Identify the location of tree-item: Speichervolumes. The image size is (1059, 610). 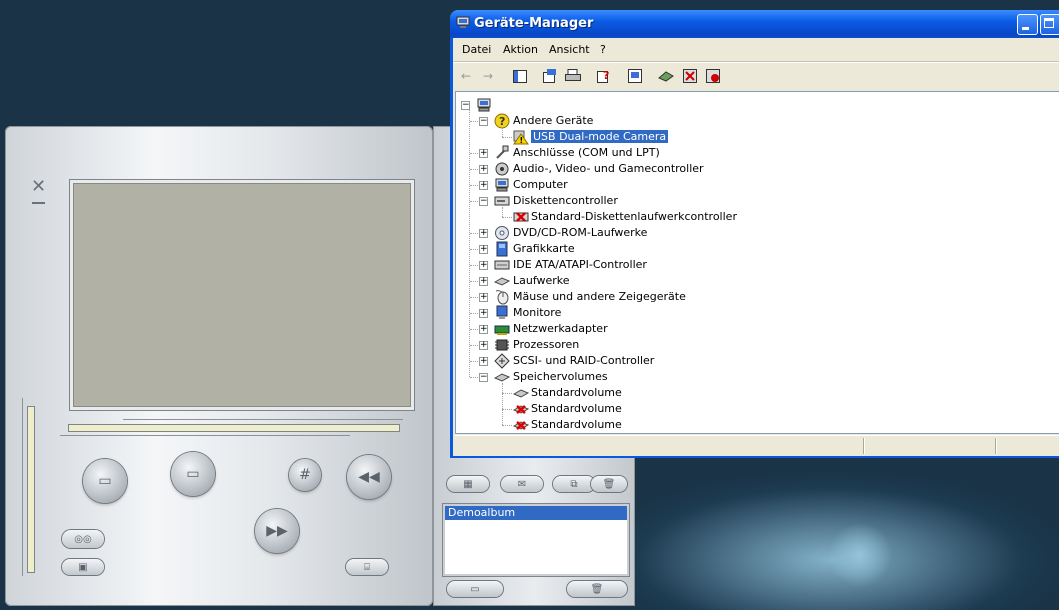
(560, 377).